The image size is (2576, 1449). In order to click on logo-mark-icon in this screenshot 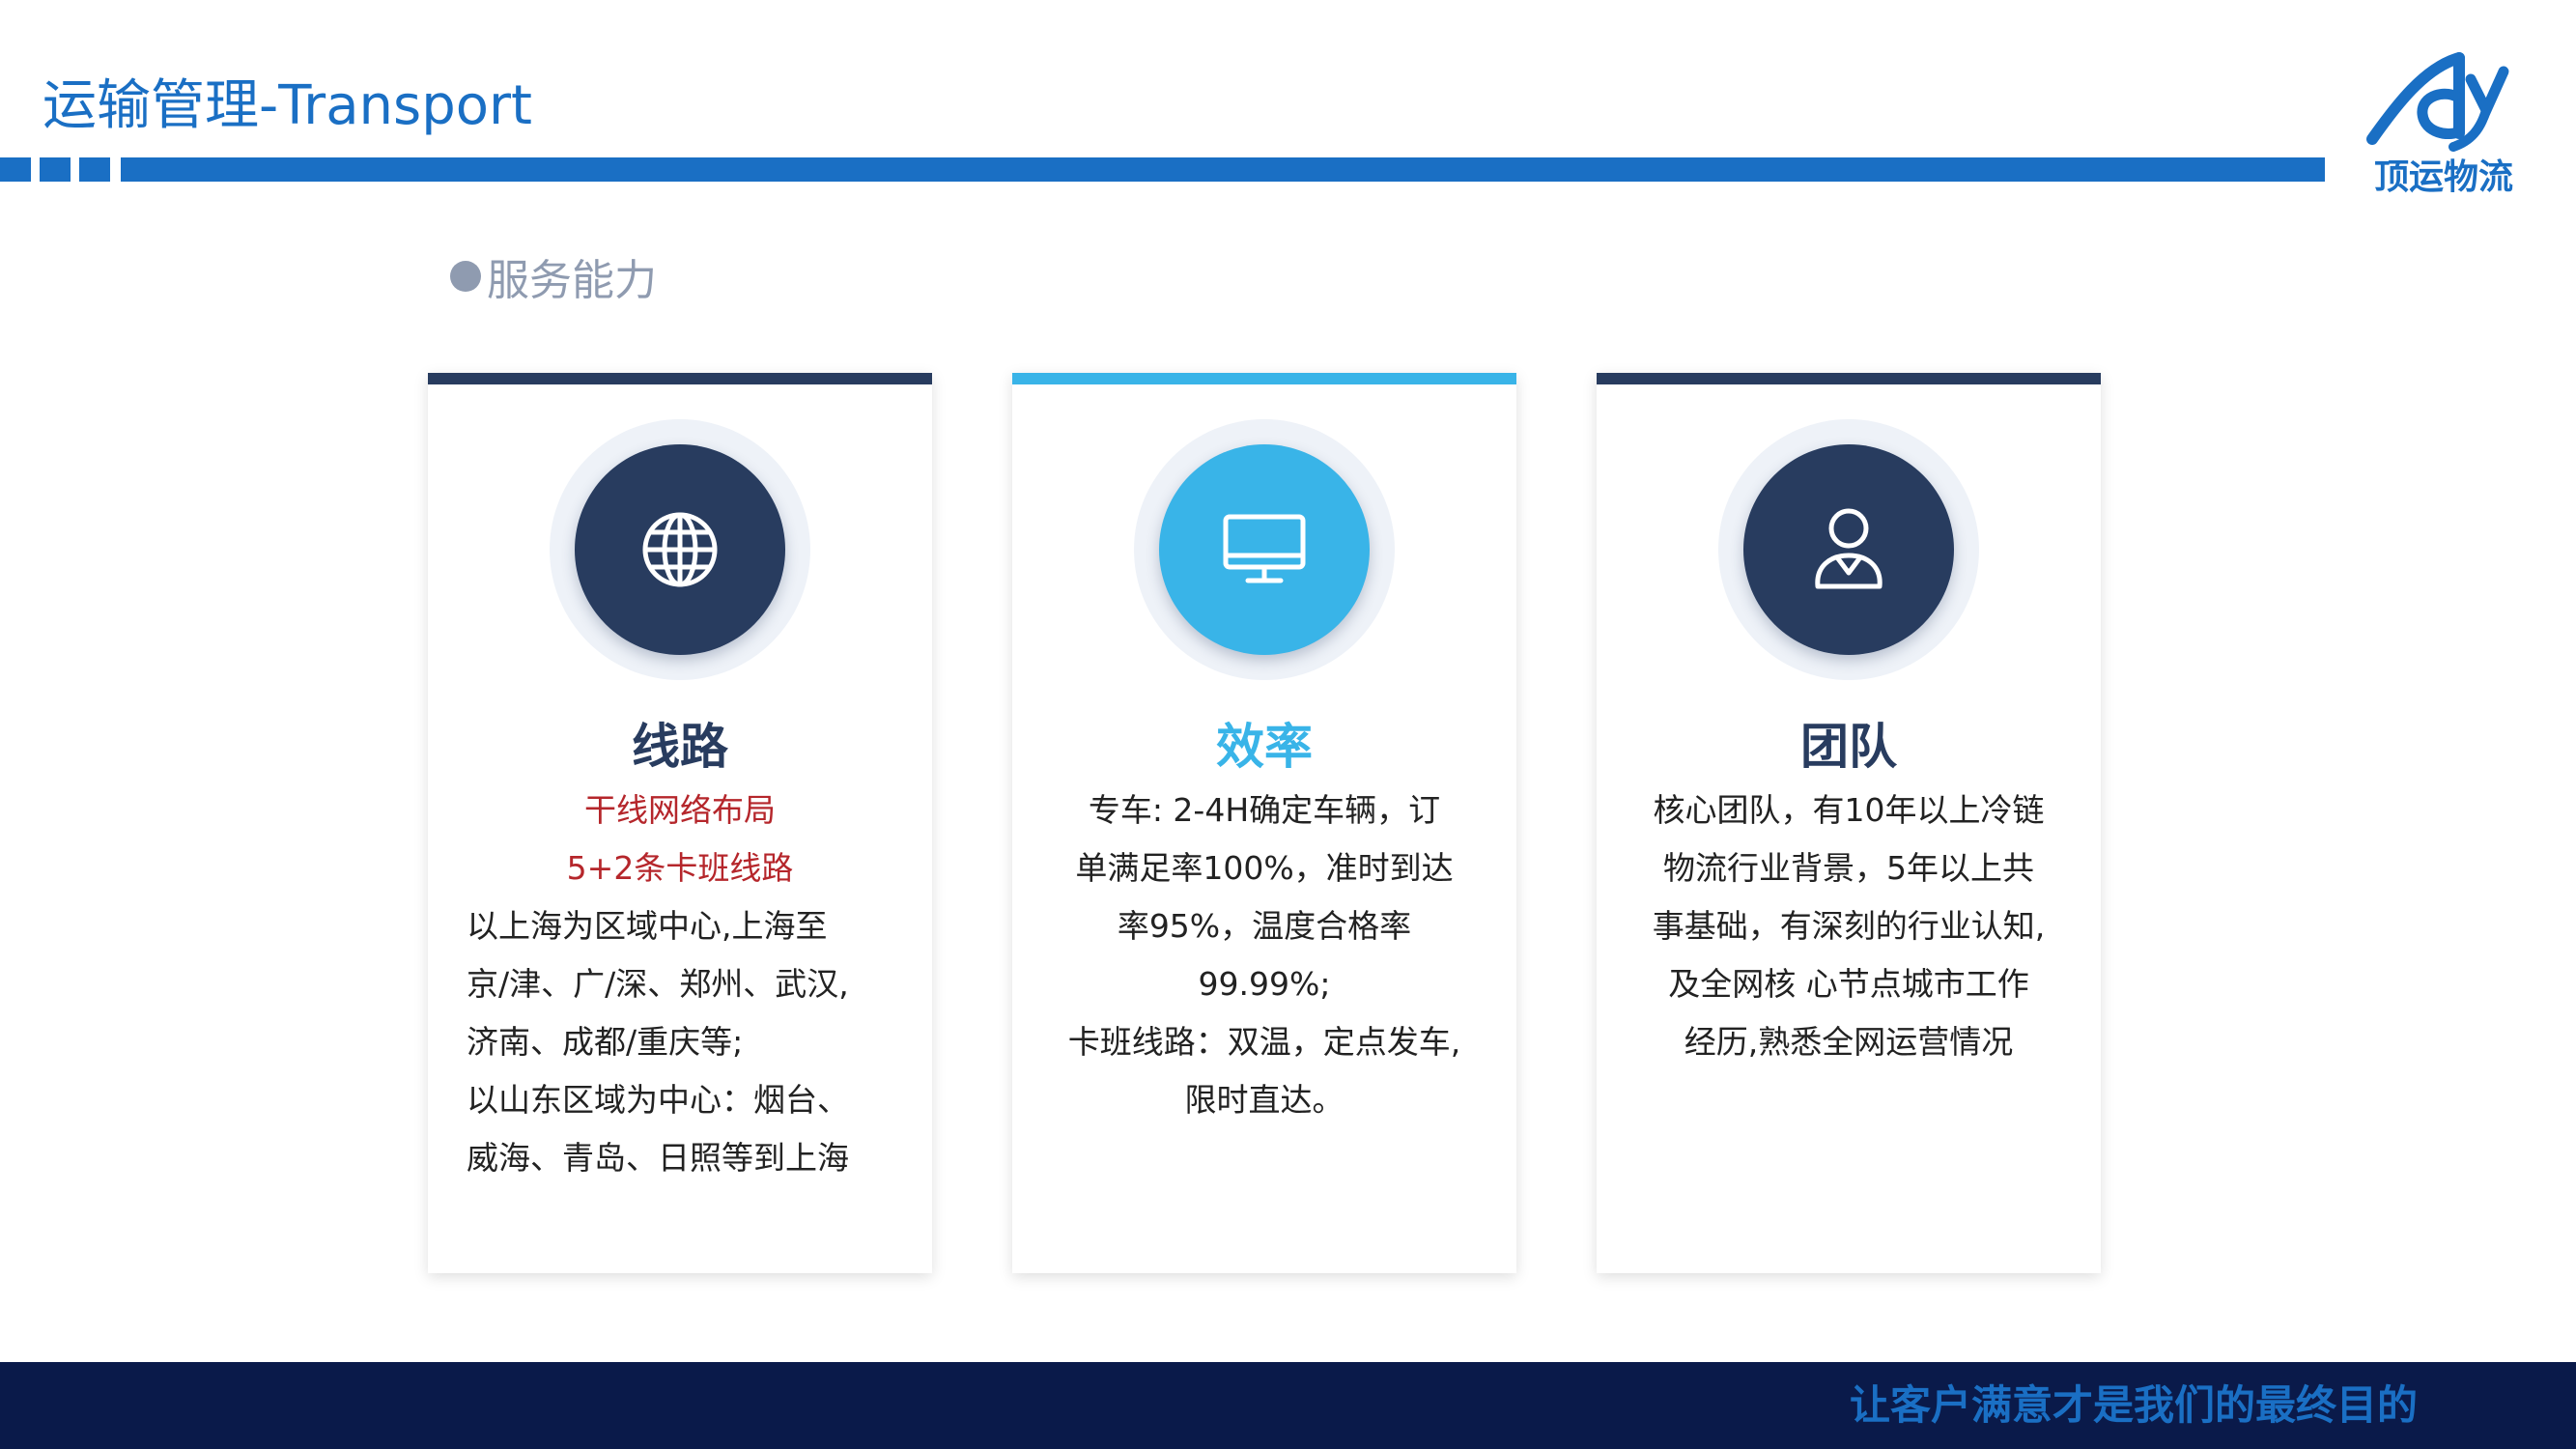, I will do `click(2437, 102)`.